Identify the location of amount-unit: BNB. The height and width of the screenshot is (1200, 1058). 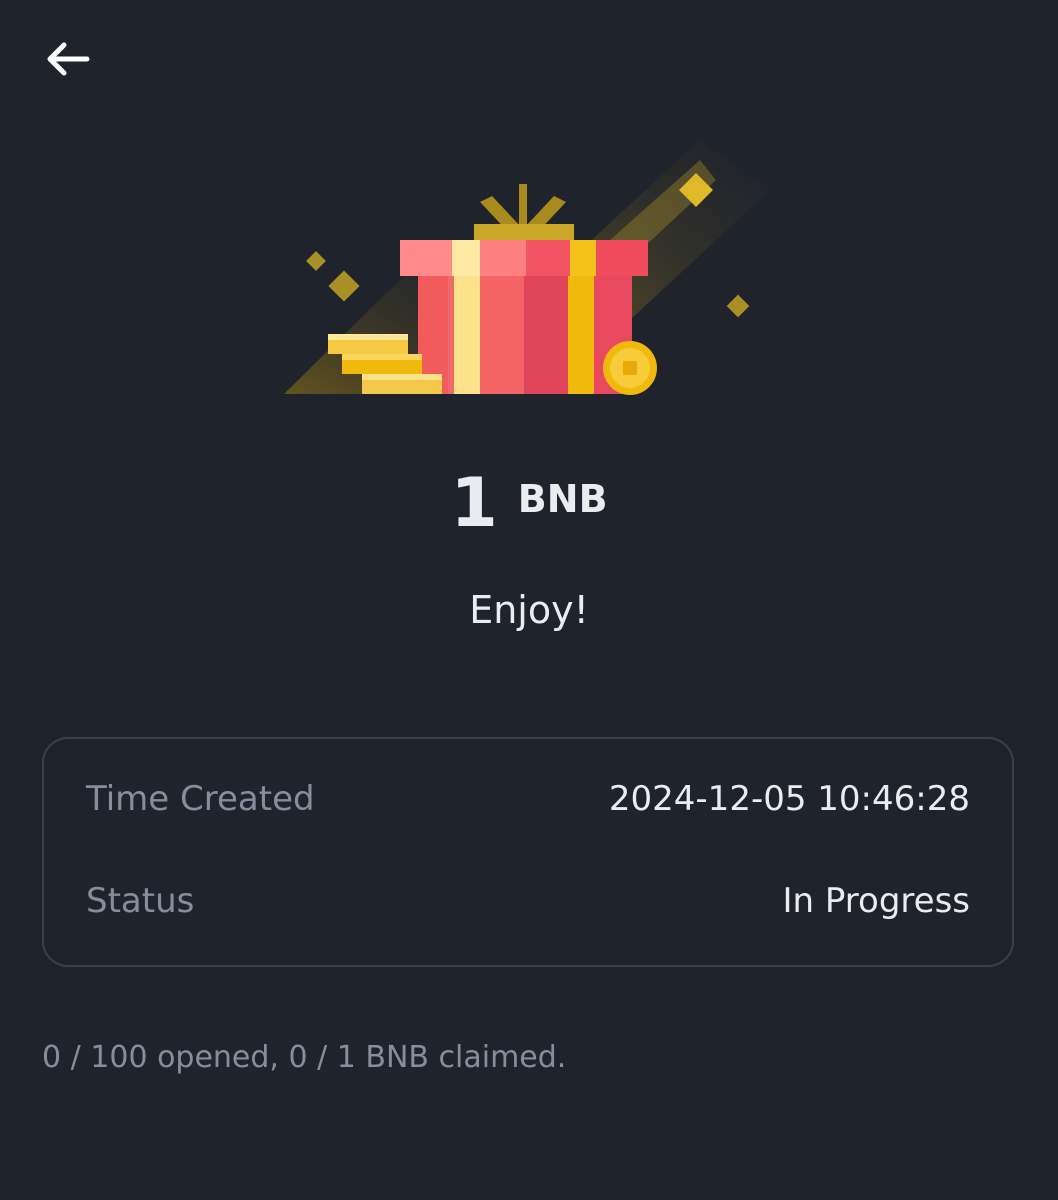
(562, 499).